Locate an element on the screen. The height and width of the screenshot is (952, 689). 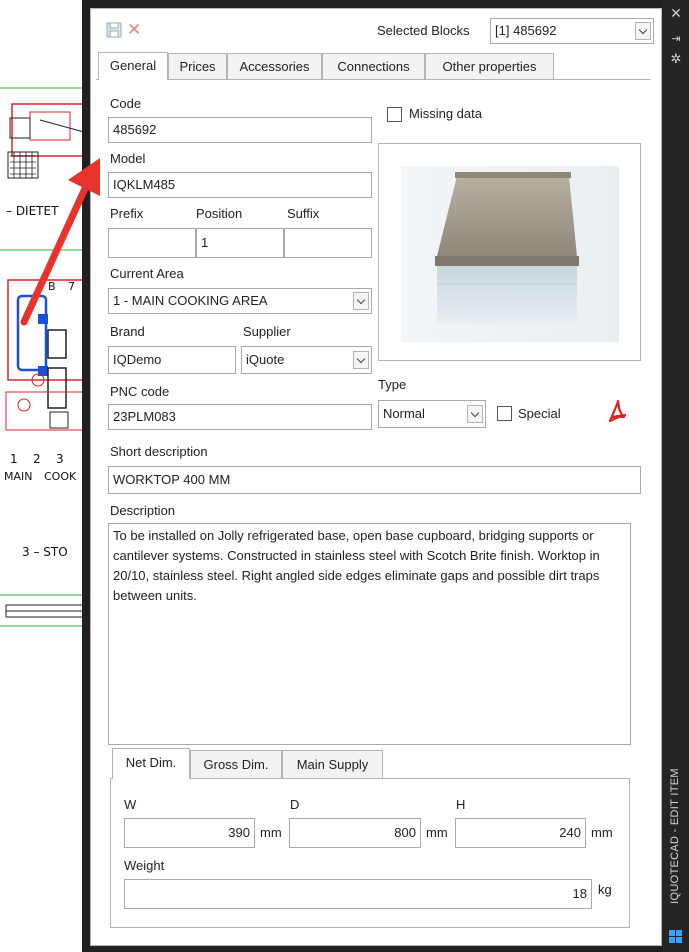
height-field: 240 is located at coordinates (520, 833).